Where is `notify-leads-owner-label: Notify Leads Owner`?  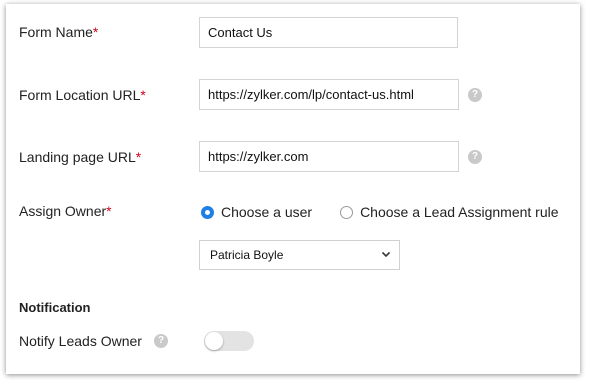
notify-leads-owner-label: Notify Leads Owner is located at coordinates (80, 341).